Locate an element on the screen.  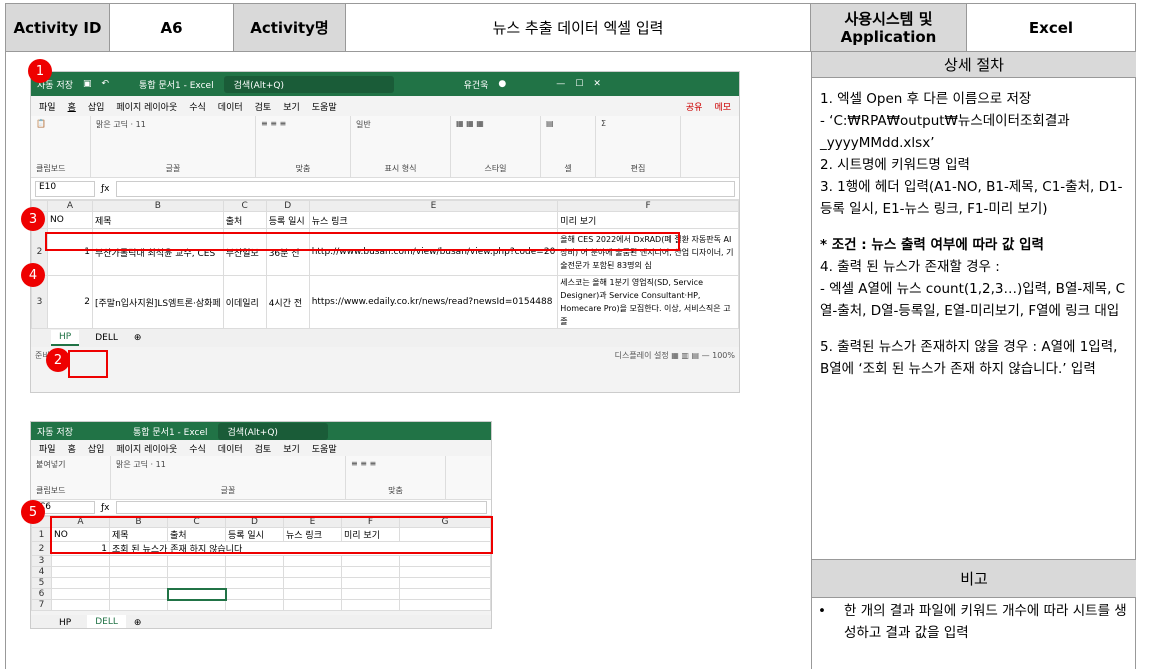
font-select: 맑은 고딕 is located at coordinates (132, 464).